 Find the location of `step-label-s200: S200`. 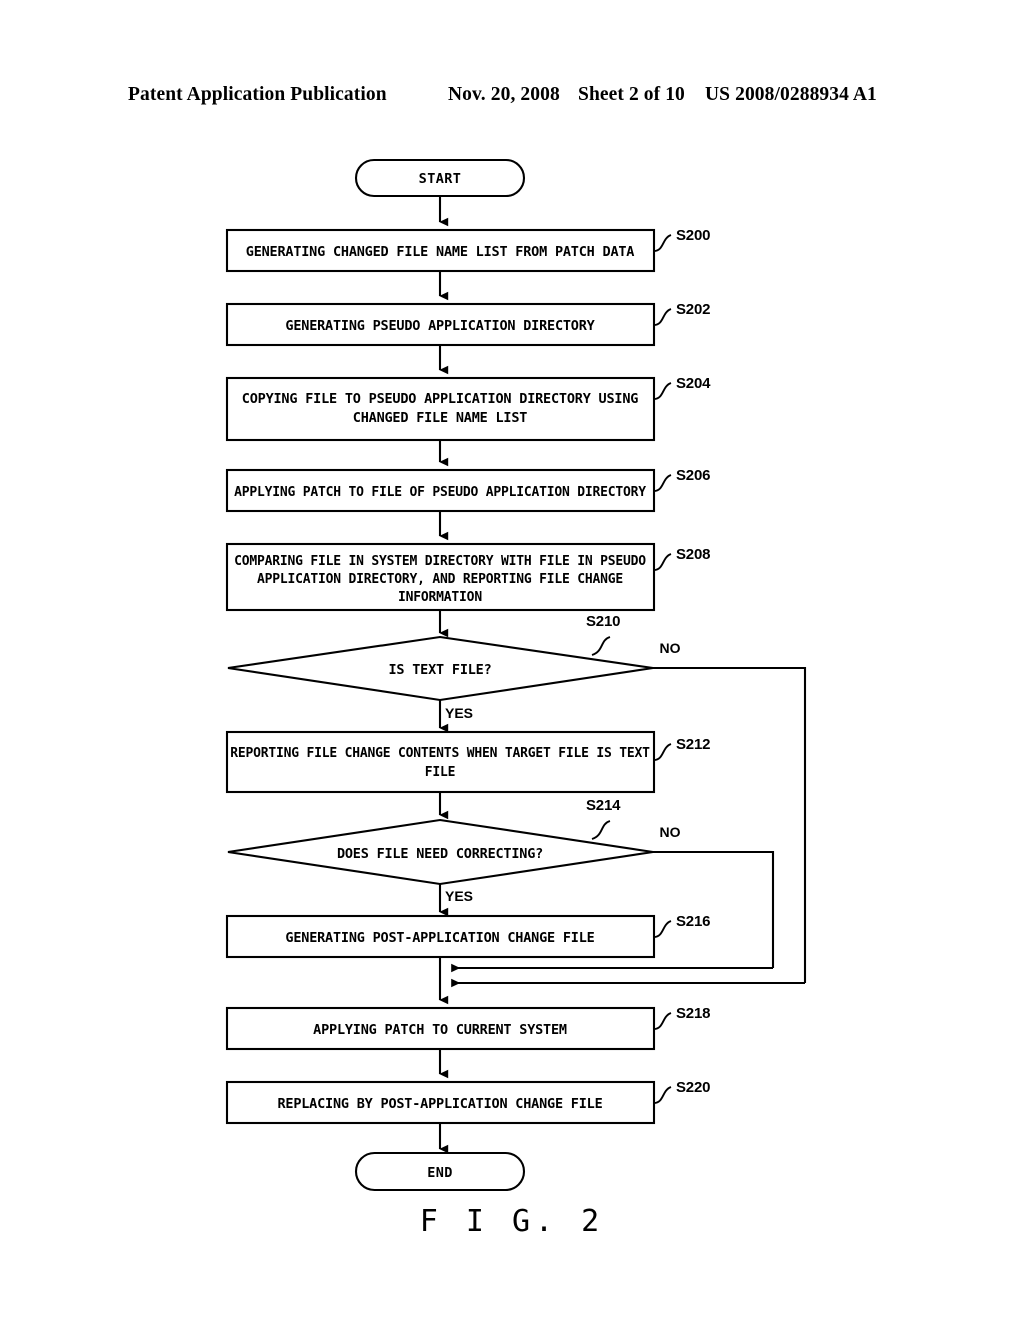

step-label-s200: S200 is located at coordinates (693, 235).